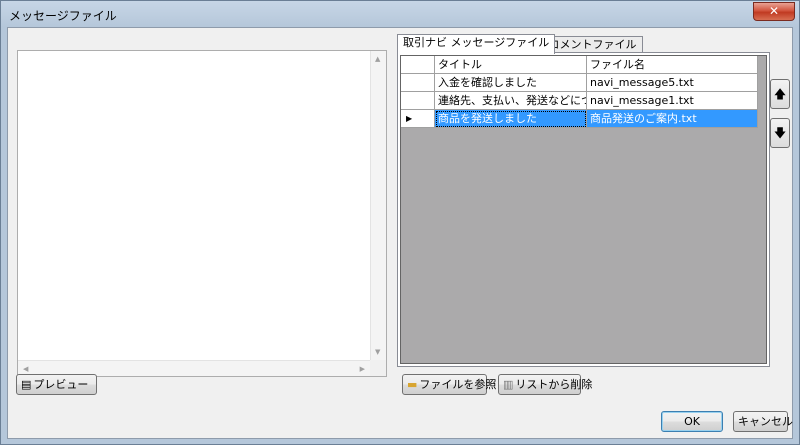 The image size is (800, 445). I want to click on cell-filename: navi_message1.txt, so click(672, 101).